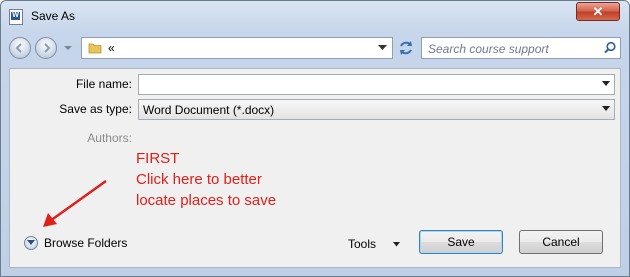 The height and width of the screenshot is (277, 630). Describe the element at coordinates (95, 109) in the screenshot. I see `save-as-type-label: Save as type:` at that location.